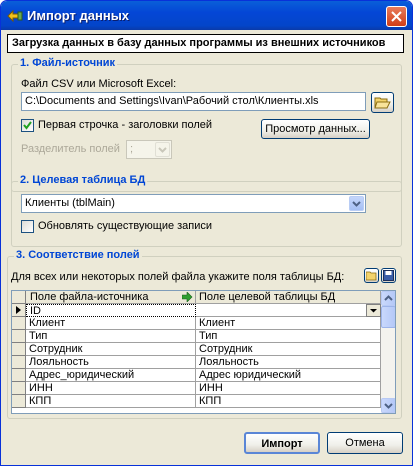 The image size is (413, 466). I want to click on source-field-cell: Лояльность, so click(111, 362).